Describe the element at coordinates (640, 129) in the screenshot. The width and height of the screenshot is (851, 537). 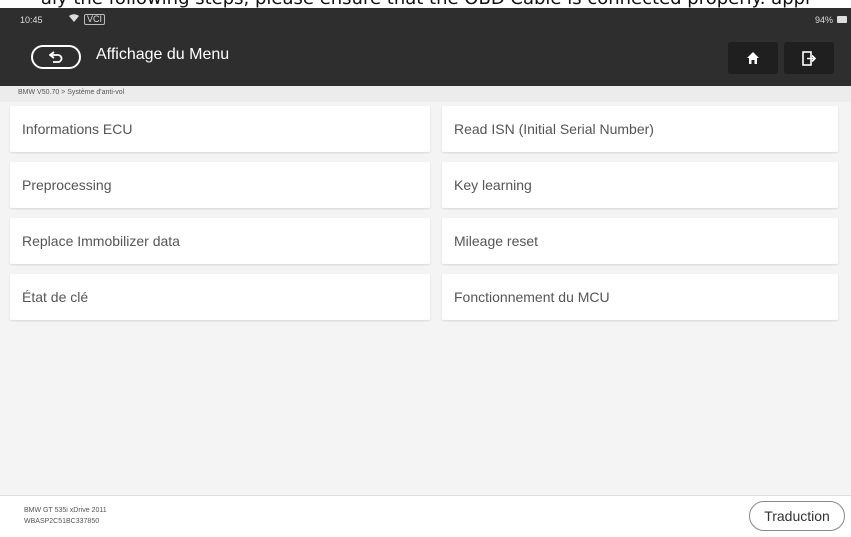
I see `menu-item-read-isn: Read ISN (Initial Serial Number)` at that location.